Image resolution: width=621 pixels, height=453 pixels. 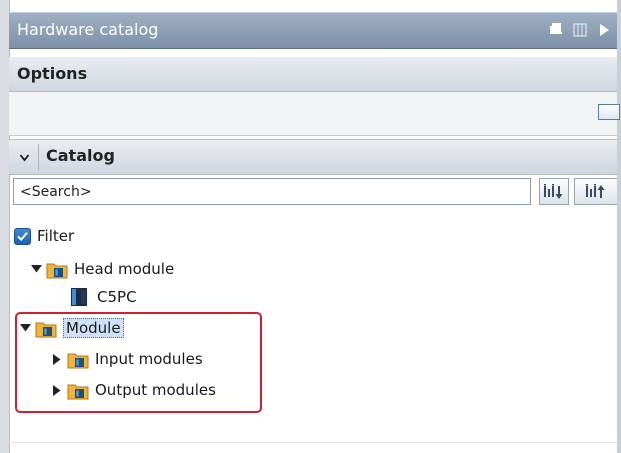 I want to click on collapse-arrow-icon, so click(x=604, y=30).